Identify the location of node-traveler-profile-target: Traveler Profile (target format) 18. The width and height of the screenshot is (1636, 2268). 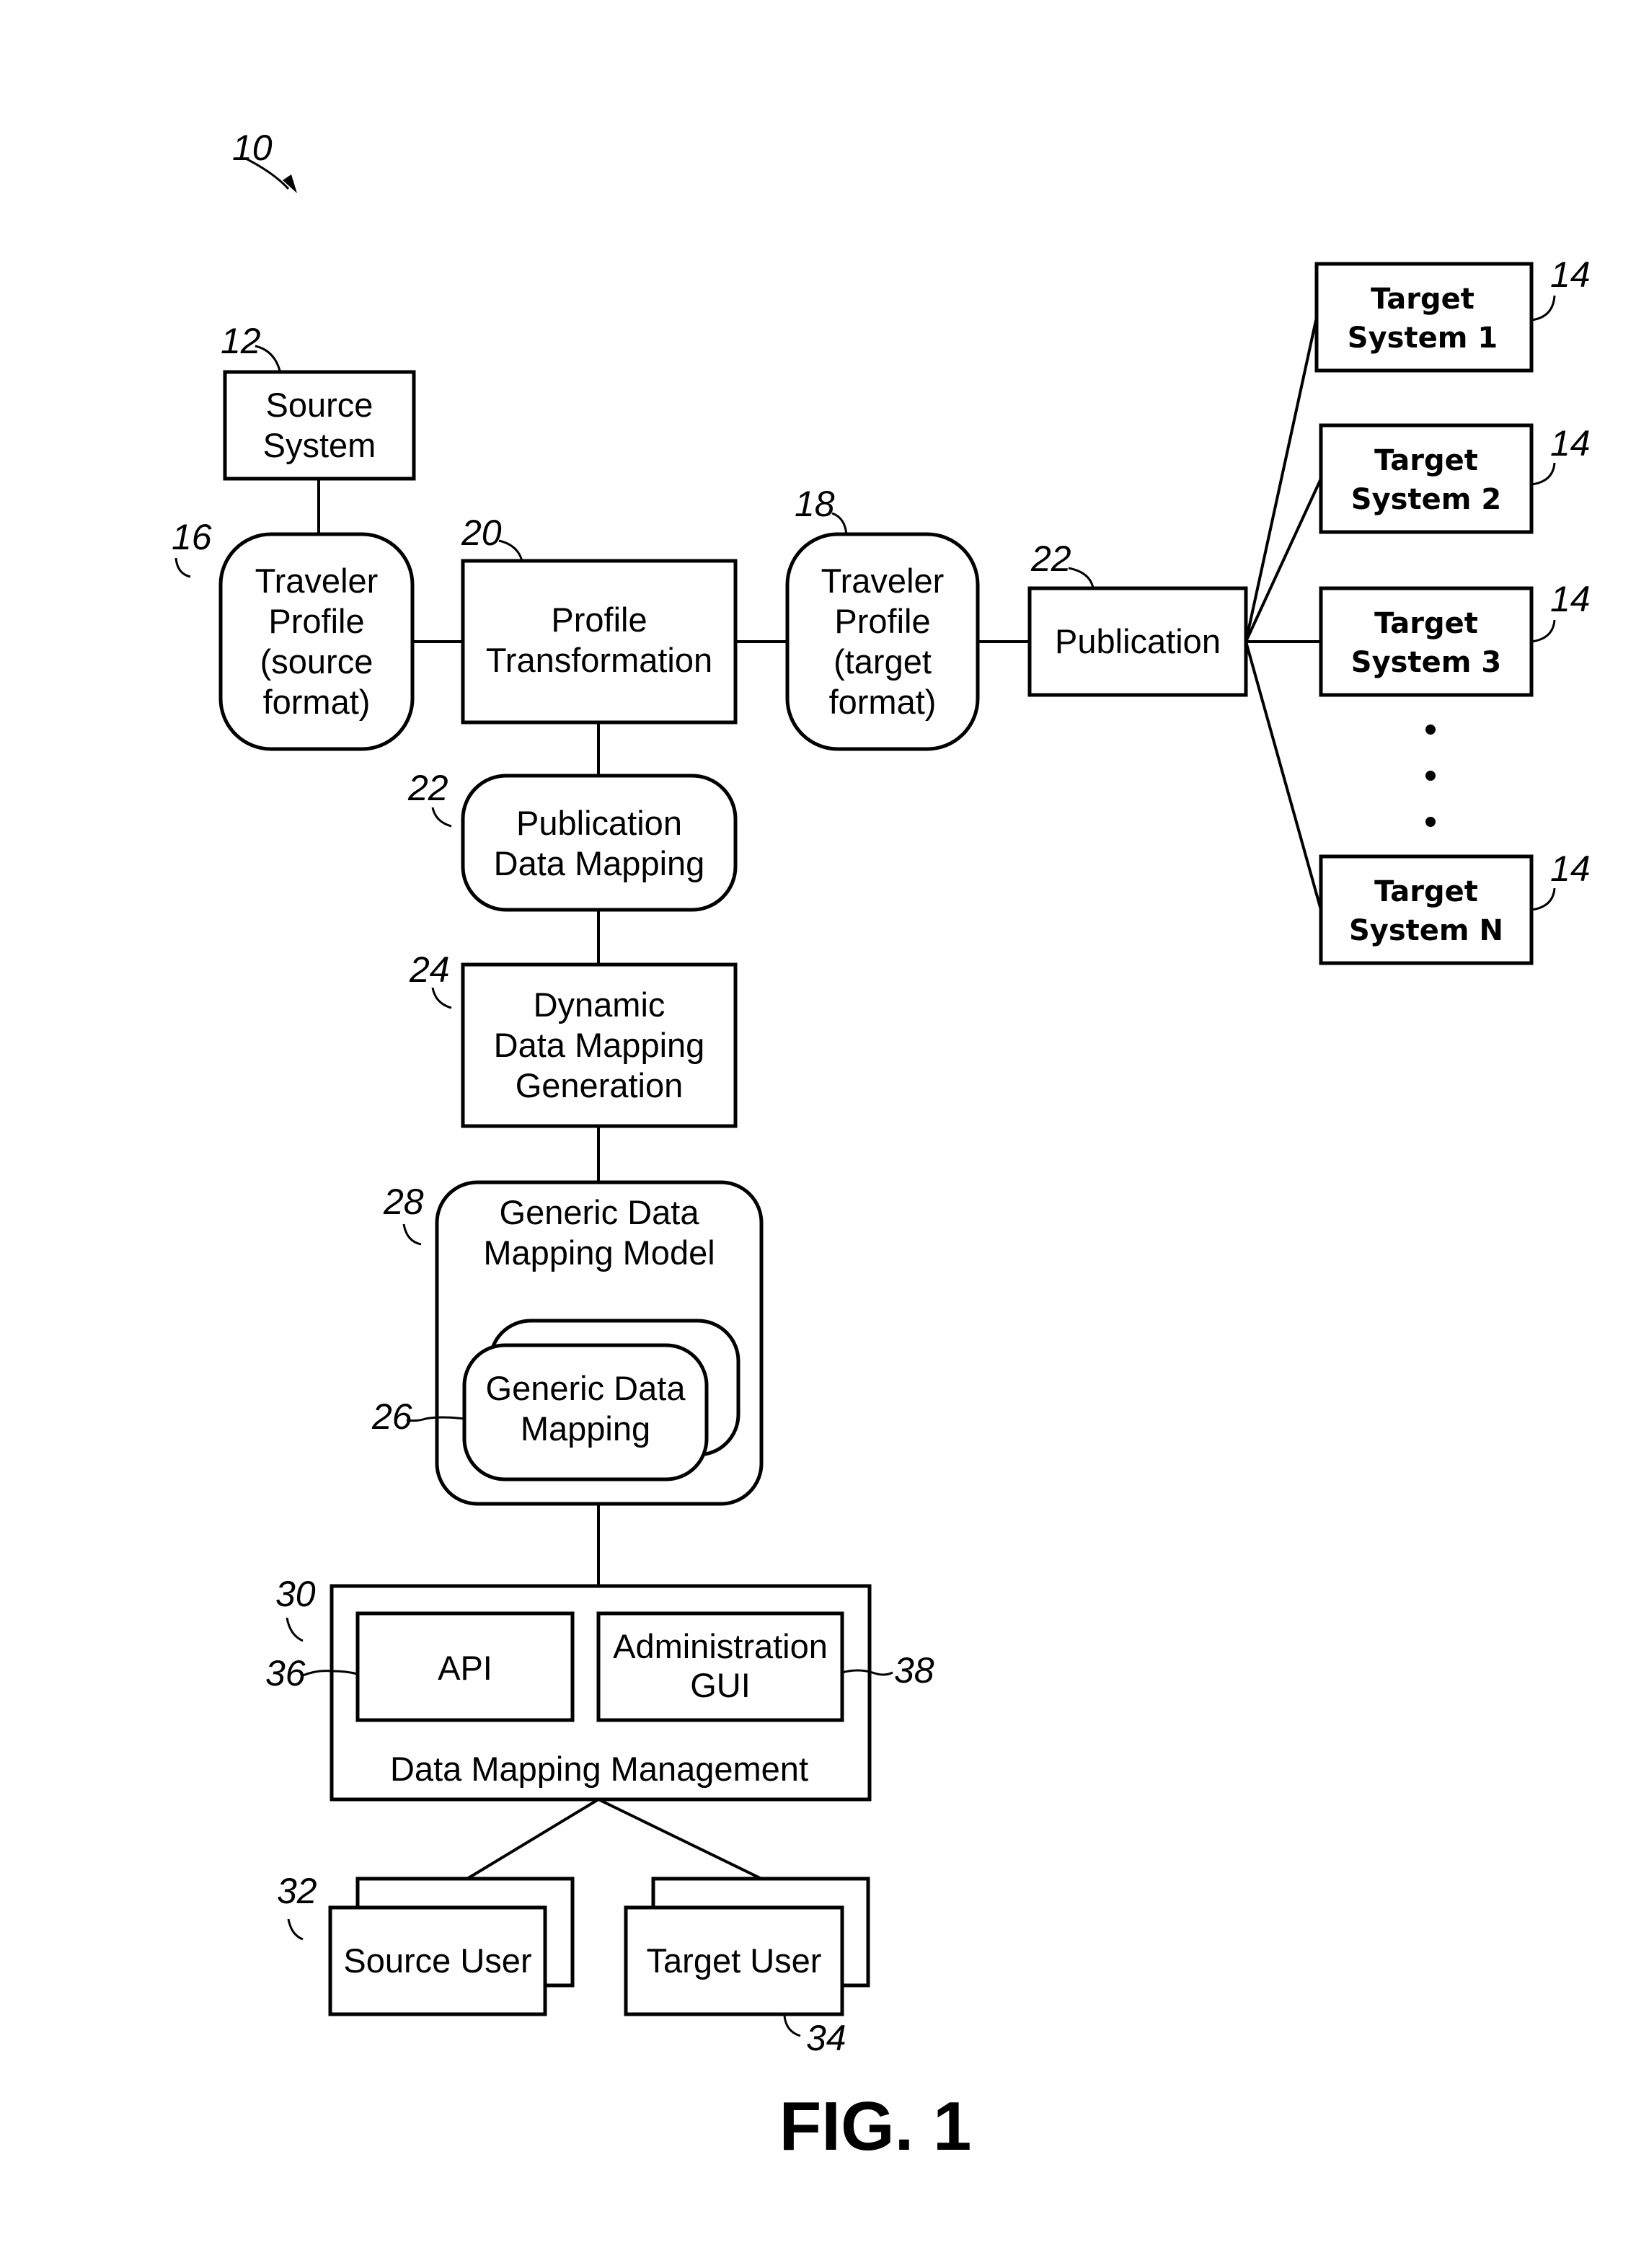
(882, 617).